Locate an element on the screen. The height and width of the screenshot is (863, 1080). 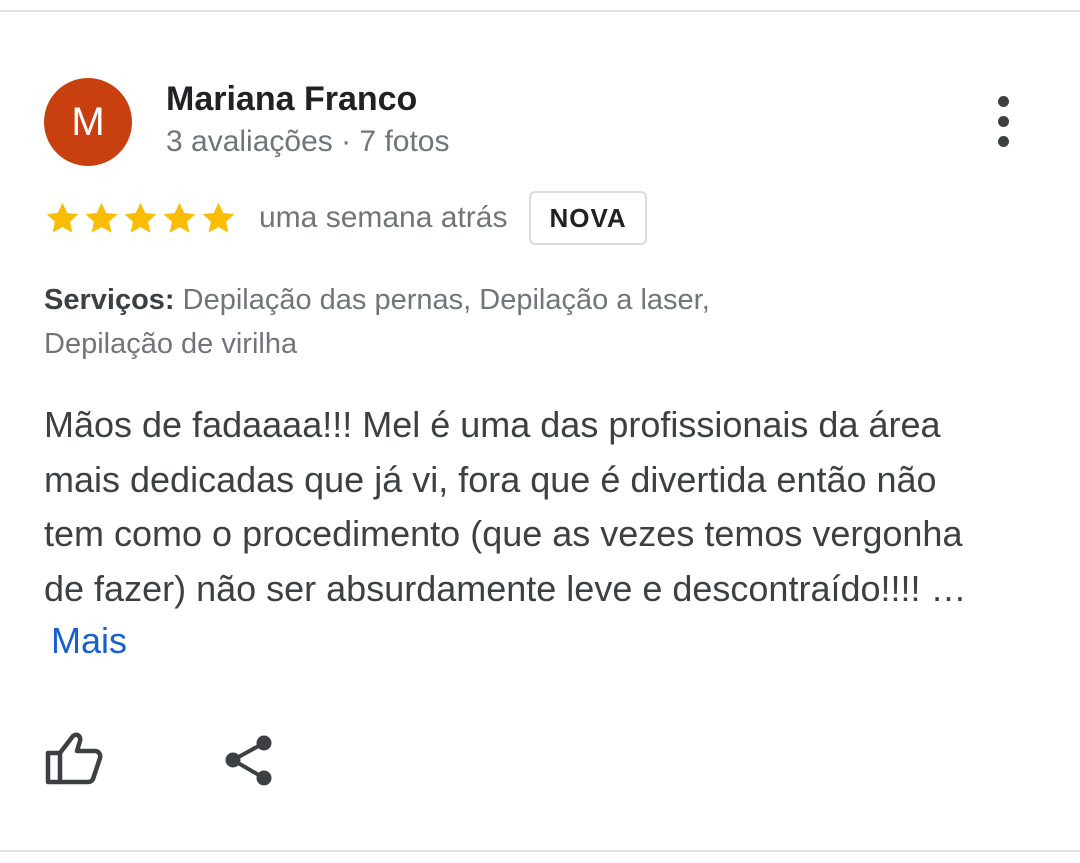
star-rating is located at coordinates (140, 218).